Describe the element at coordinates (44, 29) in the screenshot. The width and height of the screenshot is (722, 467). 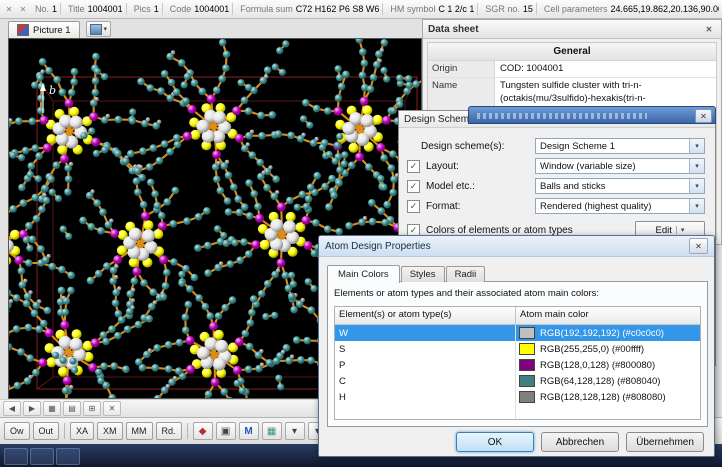
I see `tab-picture-1: Picture 1` at that location.